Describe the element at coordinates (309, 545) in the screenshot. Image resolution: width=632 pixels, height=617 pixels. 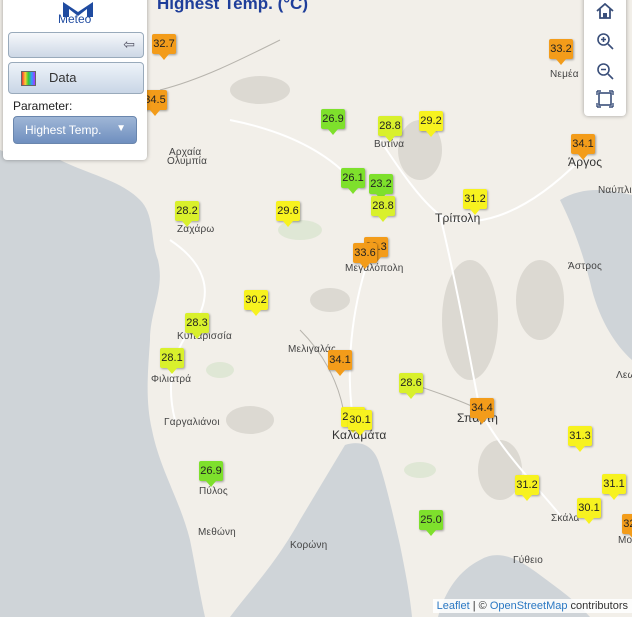
I see `place-label: Κορώνη` at that location.